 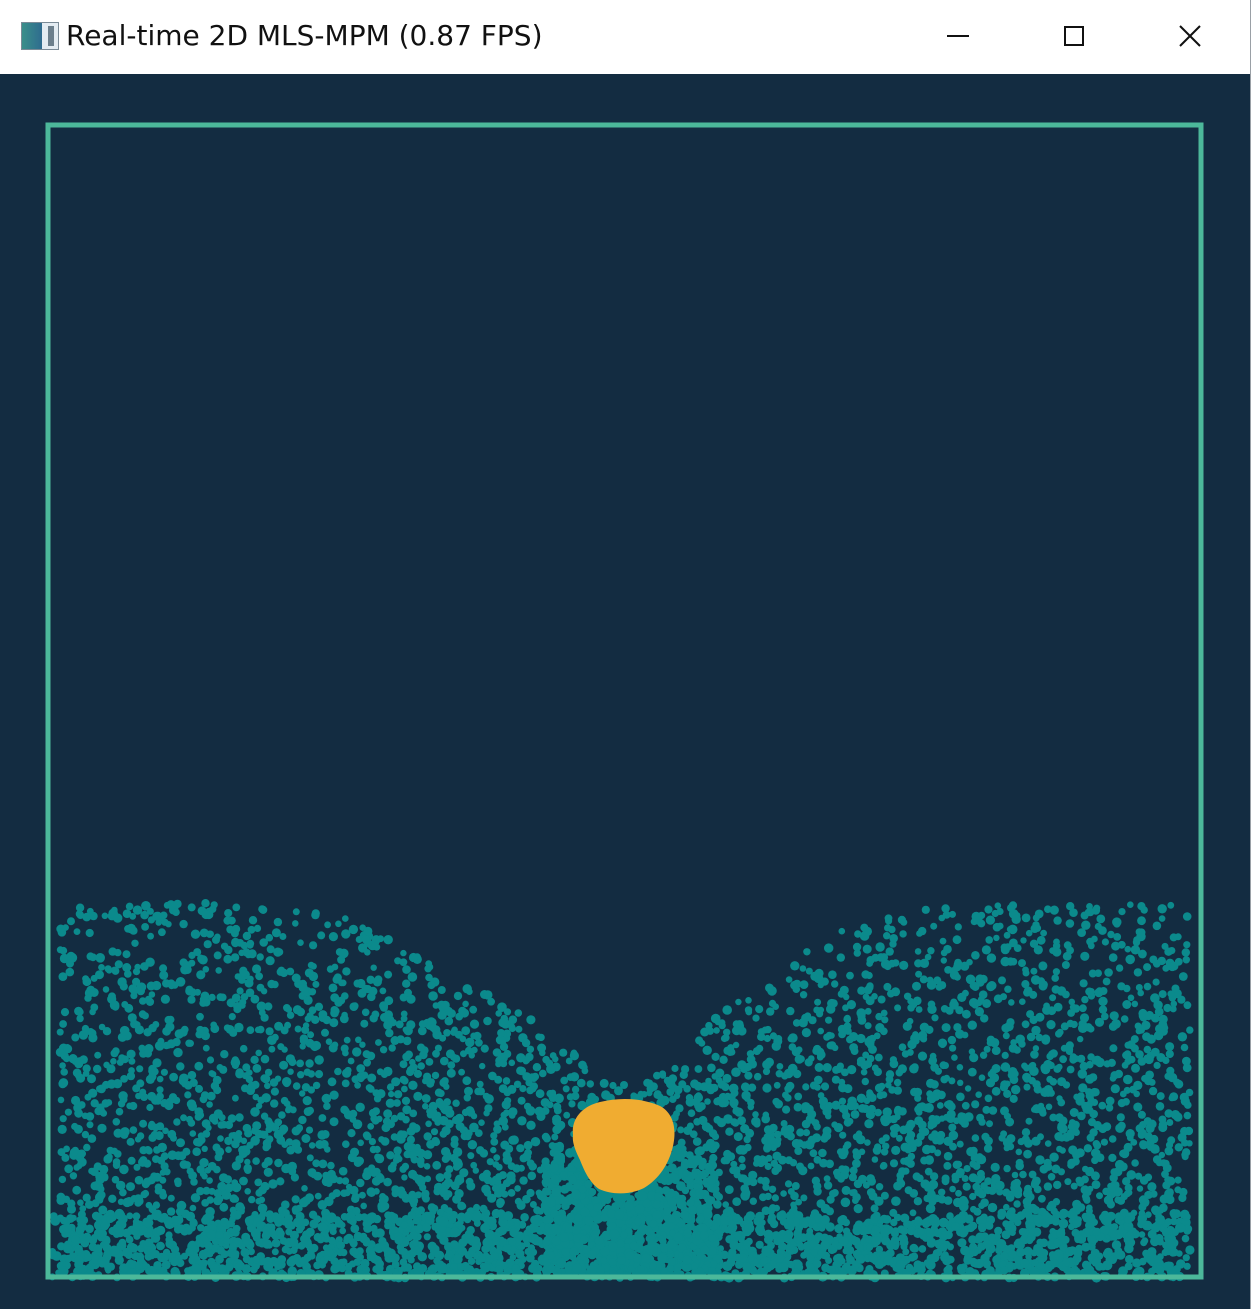 What do you see at coordinates (40, 36) in the screenshot?
I see `app-window-icon` at bounding box center [40, 36].